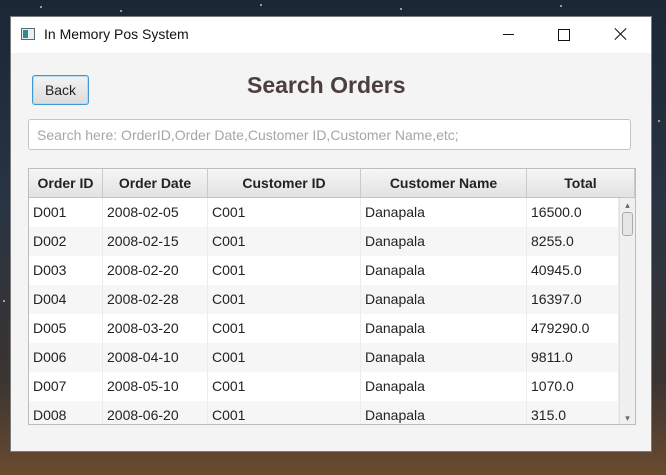  I want to click on cell-order-date: 2008-02-28, so click(155, 299).